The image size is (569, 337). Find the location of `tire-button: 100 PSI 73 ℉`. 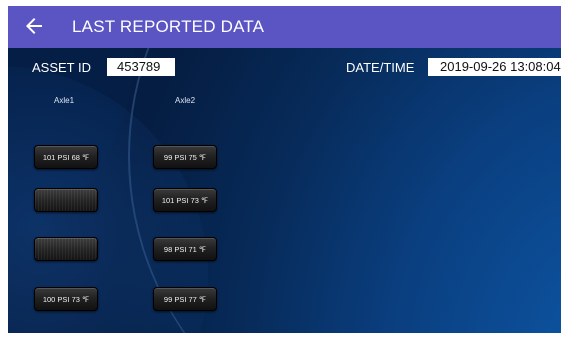

tire-button: 100 PSI 73 ℉ is located at coordinates (66, 299).